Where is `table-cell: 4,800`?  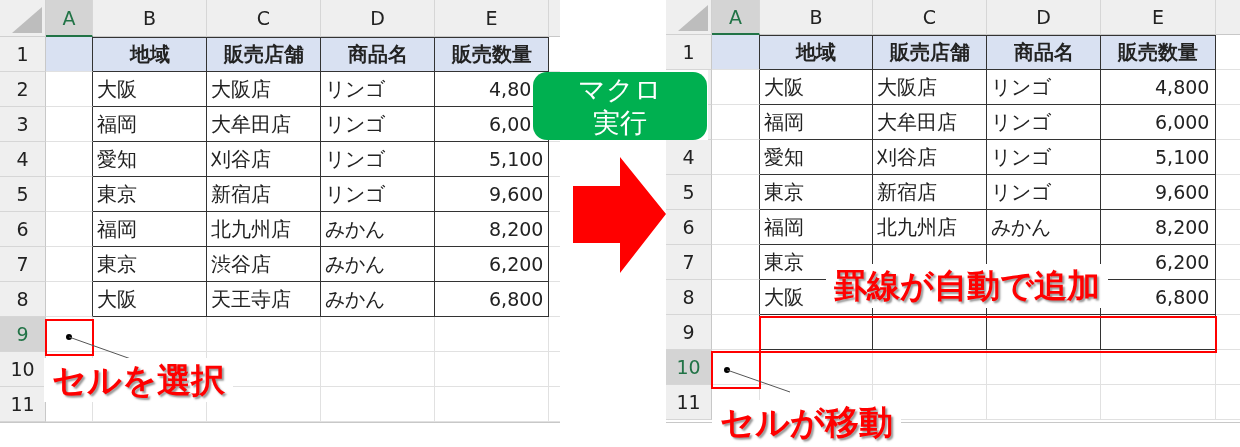 table-cell: 4,800 is located at coordinates (1158, 87).